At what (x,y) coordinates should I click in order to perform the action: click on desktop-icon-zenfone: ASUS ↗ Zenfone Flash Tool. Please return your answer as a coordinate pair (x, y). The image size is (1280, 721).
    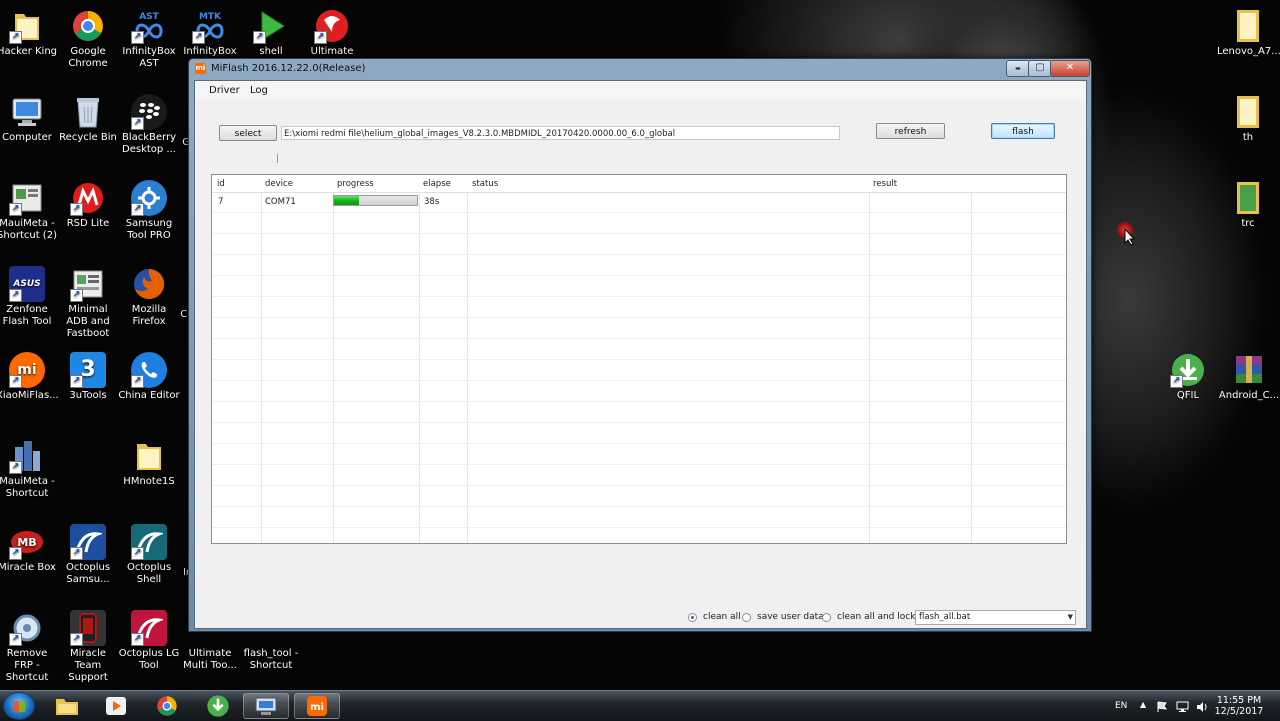
    Looking at the image, I should click on (29, 297).